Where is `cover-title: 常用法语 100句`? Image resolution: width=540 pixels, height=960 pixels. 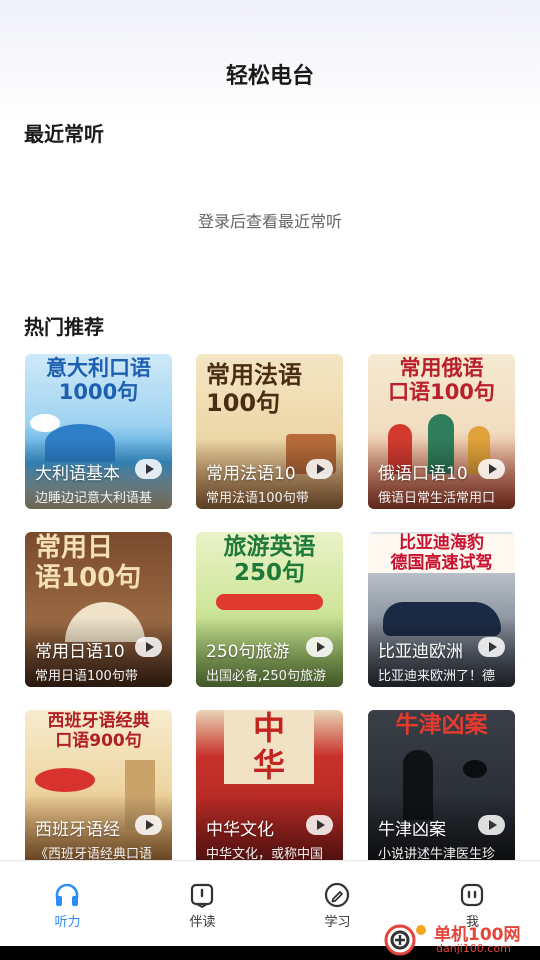
cover-title: 常用法语 100句 is located at coordinates (254, 389).